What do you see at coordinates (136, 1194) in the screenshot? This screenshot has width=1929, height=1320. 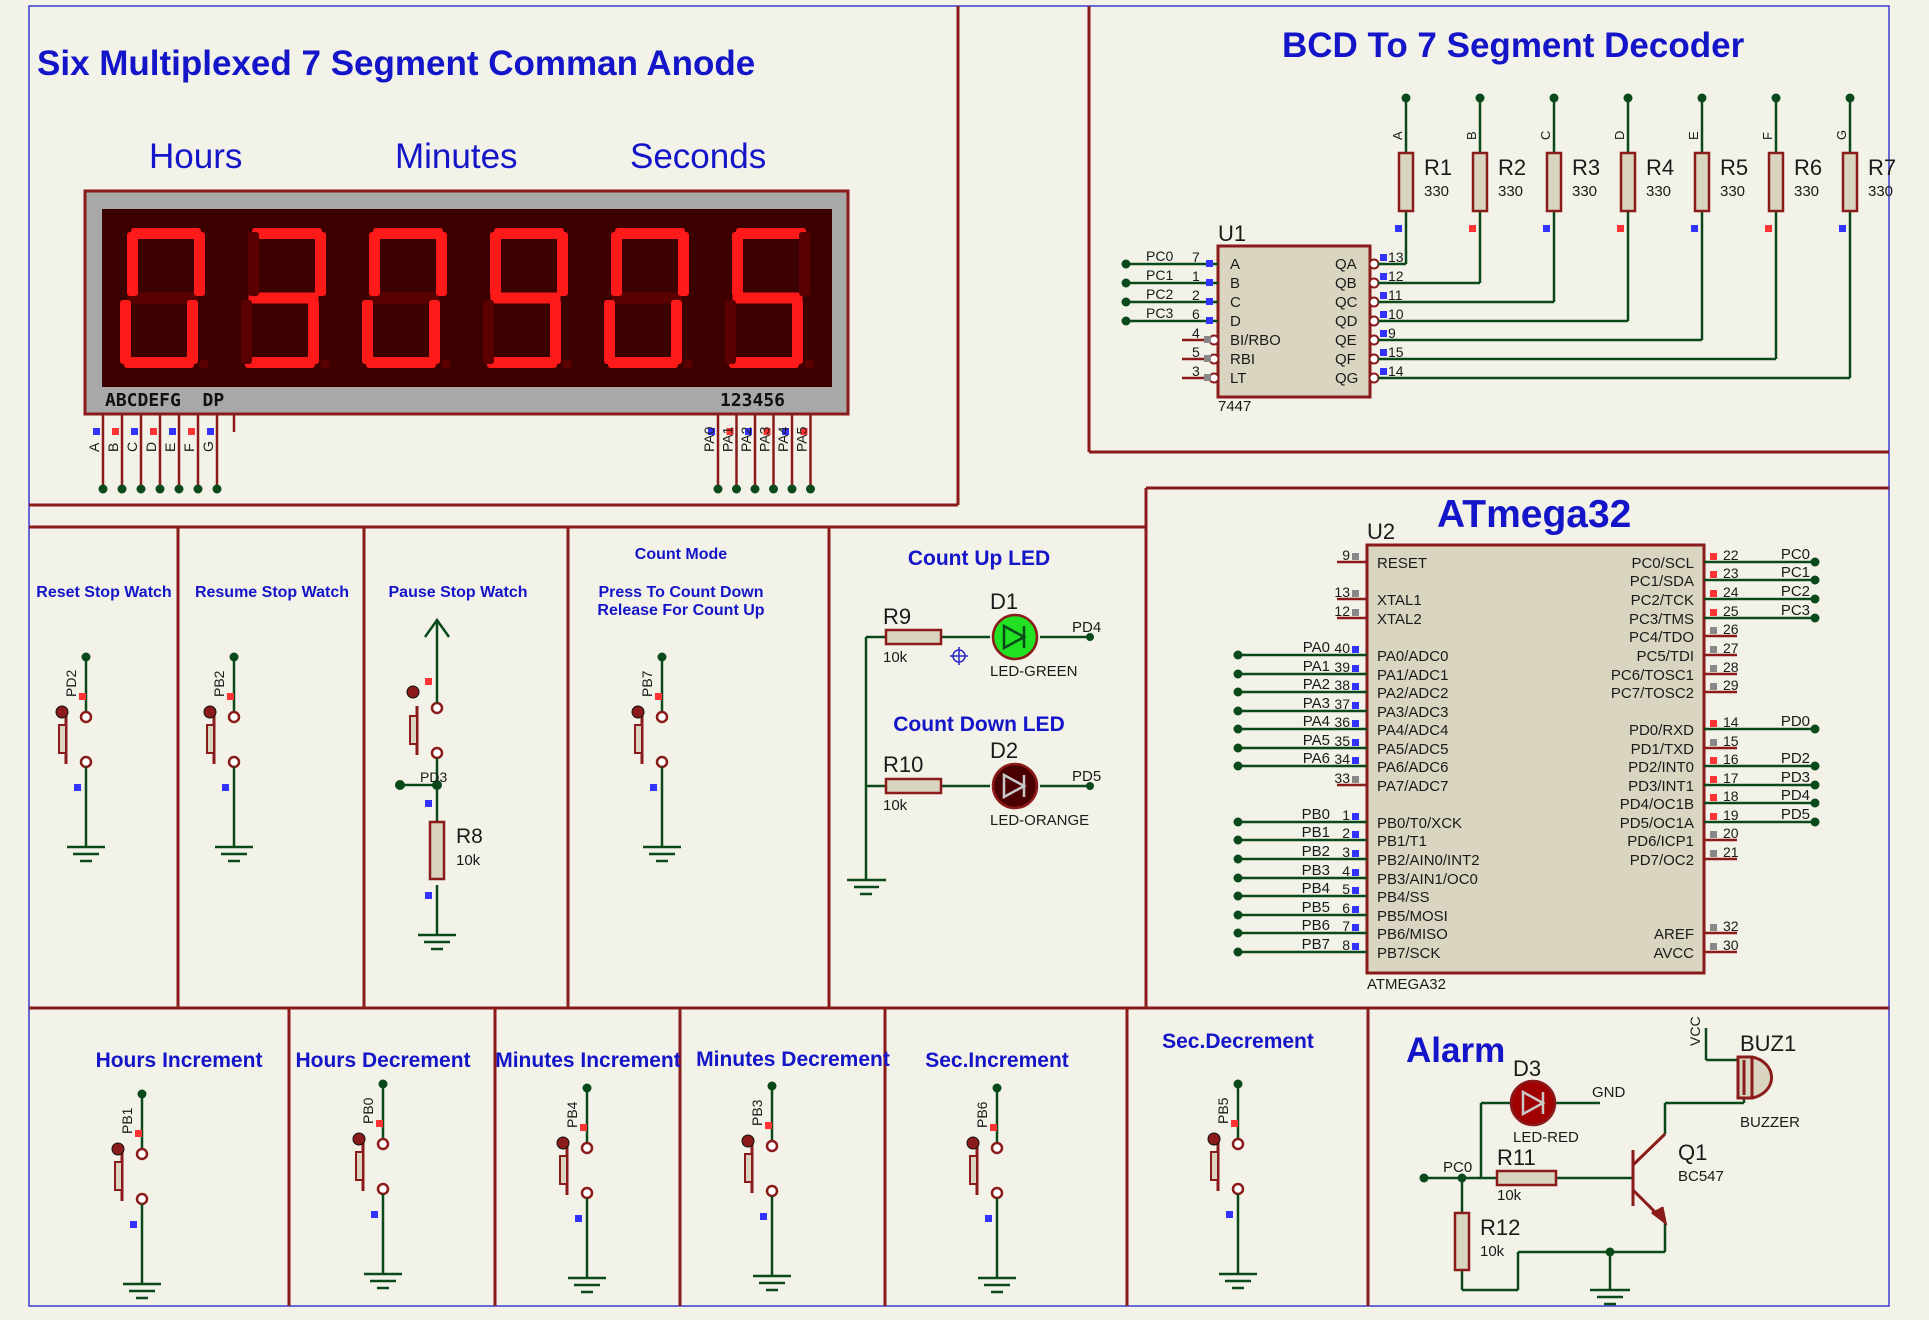 I see `push-button: PB1` at bounding box center [136, 1194].